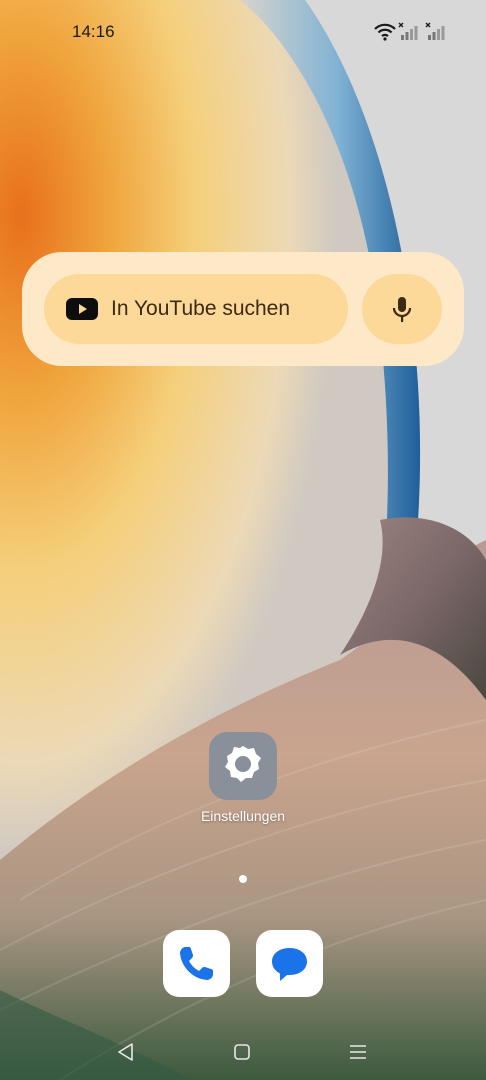  I want to click on back-icon, so click(126, 1052).